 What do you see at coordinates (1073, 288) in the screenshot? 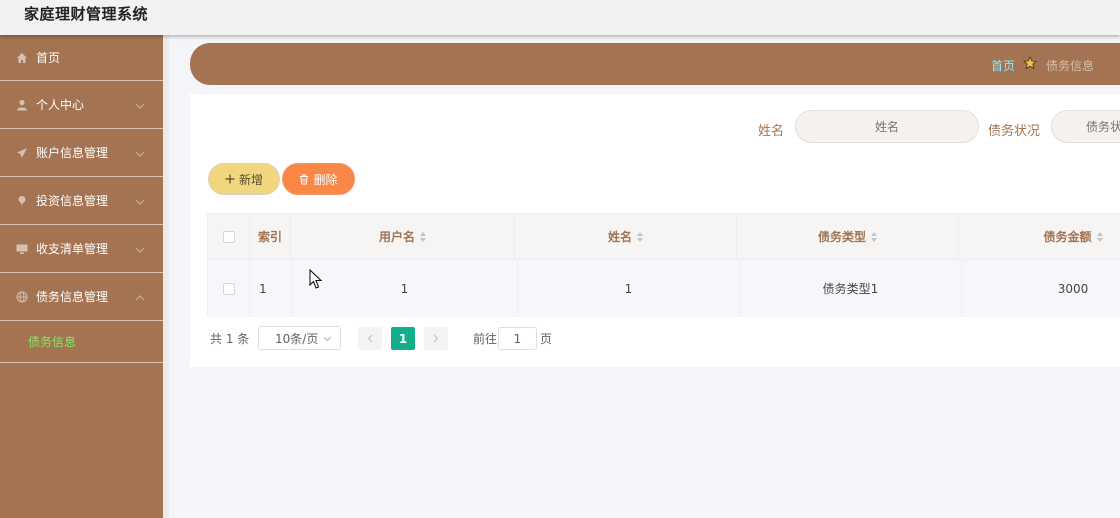
I see `cell-amount: 3000` at bounding box center [1073, 288].